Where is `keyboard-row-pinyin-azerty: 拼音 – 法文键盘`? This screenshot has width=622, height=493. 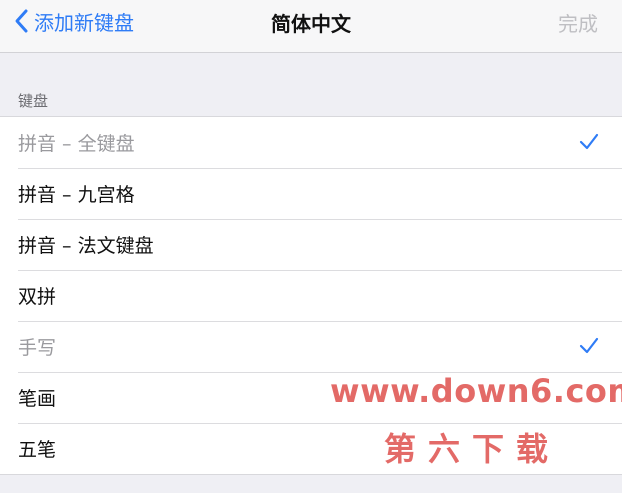 keyboard-row-pinyin-azerty: 拼音 – 法文键盘 is located at coordinates (311, 244).